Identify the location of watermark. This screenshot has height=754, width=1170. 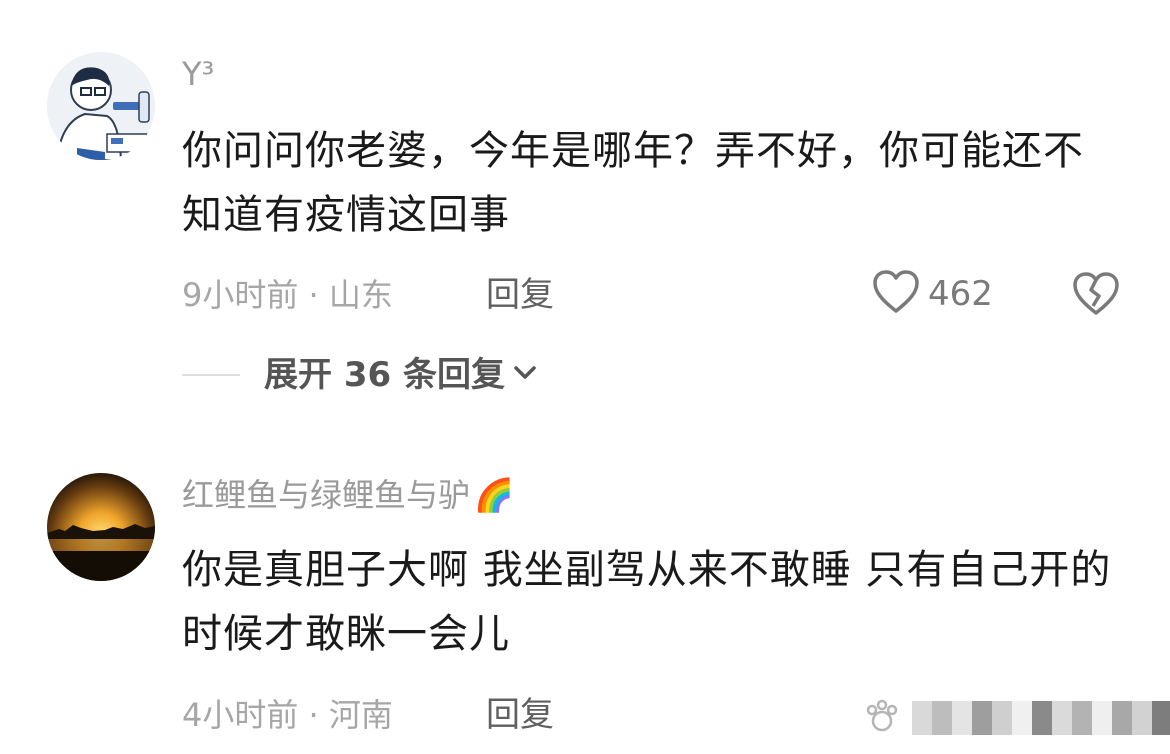
(1016, 718).